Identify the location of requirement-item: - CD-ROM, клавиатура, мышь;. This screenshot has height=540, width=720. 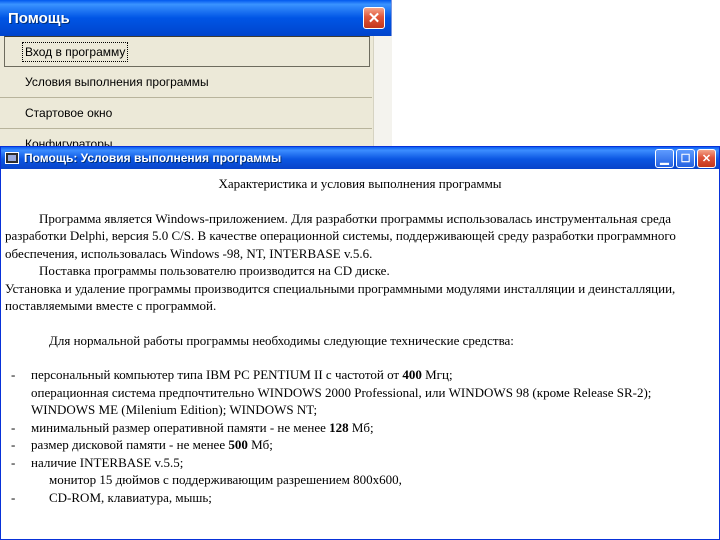
(360, 498).